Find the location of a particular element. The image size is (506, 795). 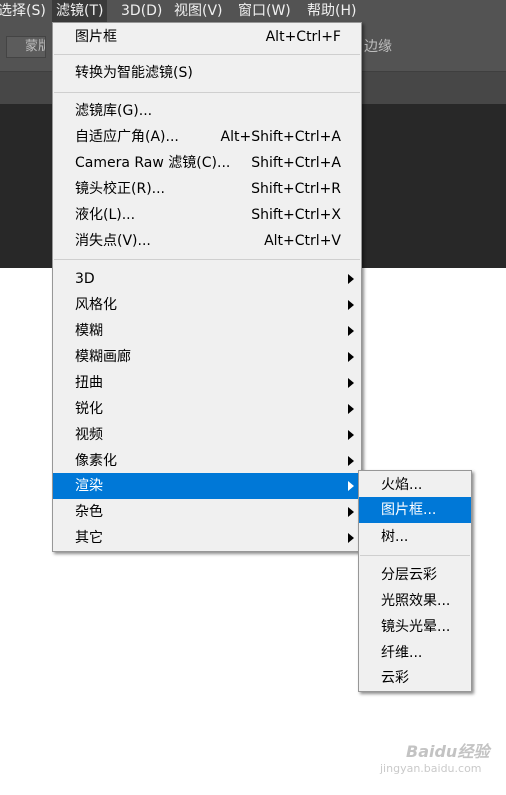

menu-bar: 选择(S) 滤镜(T) 3D(D) 视图(V) 窗口(W) 帮助(H) is located at coordinates (253, 11).